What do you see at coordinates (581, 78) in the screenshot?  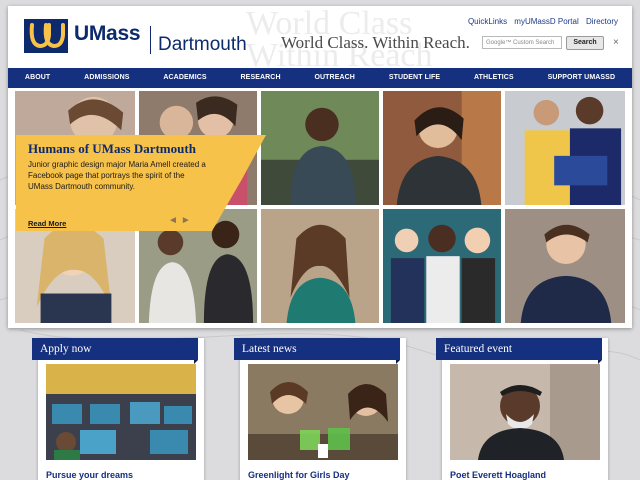 I see `nav-item-support: SUPPORT UMASSD` at bounding box center [581, 78].